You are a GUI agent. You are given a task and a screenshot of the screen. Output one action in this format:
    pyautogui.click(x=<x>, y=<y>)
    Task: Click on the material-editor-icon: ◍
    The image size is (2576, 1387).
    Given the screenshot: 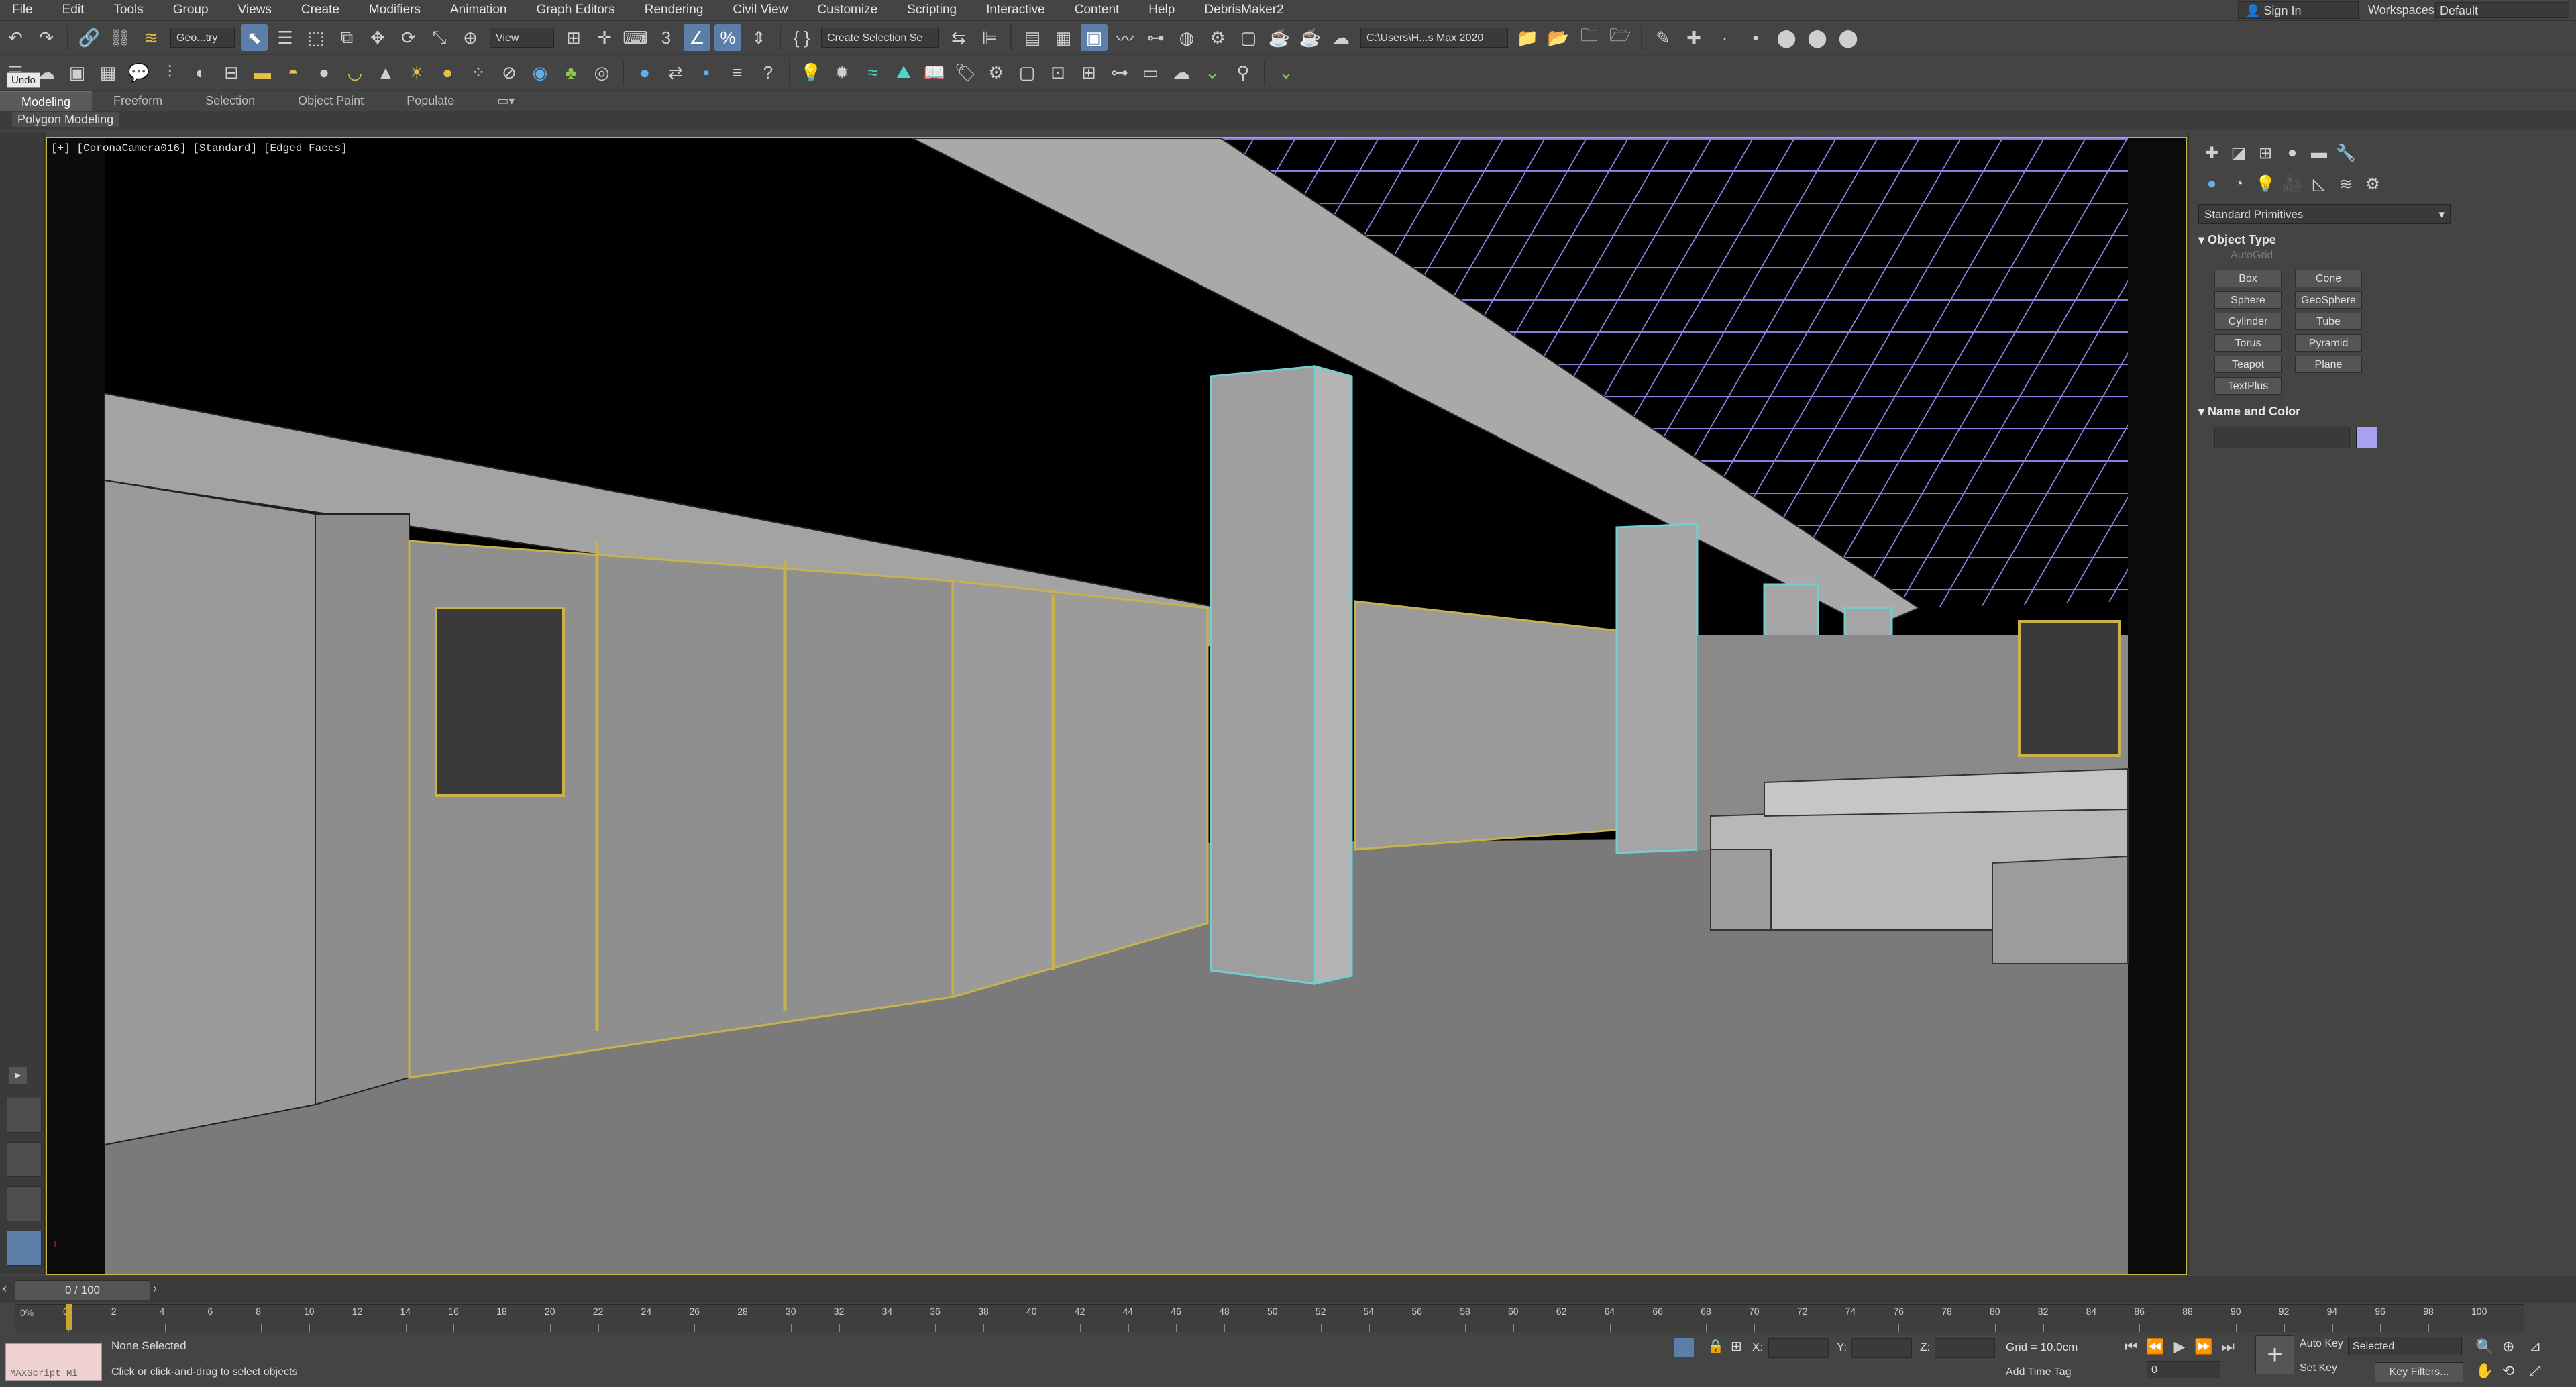 What is the action you would take?
    pyautogui.click(x=1186, y=37)
    